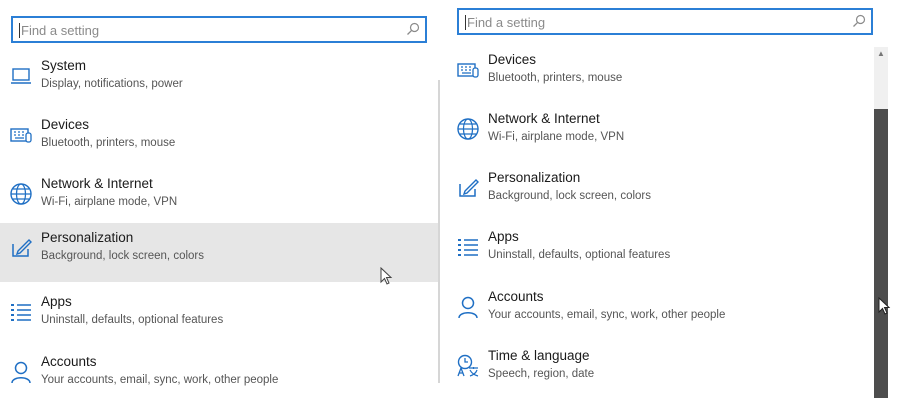 Image resolution: width=903 pixels, height=398 pixels. What do you see at coordinates (539, 355) in the screenshot?
I see `item-title: Time & language` at bounding box center [539, 355].